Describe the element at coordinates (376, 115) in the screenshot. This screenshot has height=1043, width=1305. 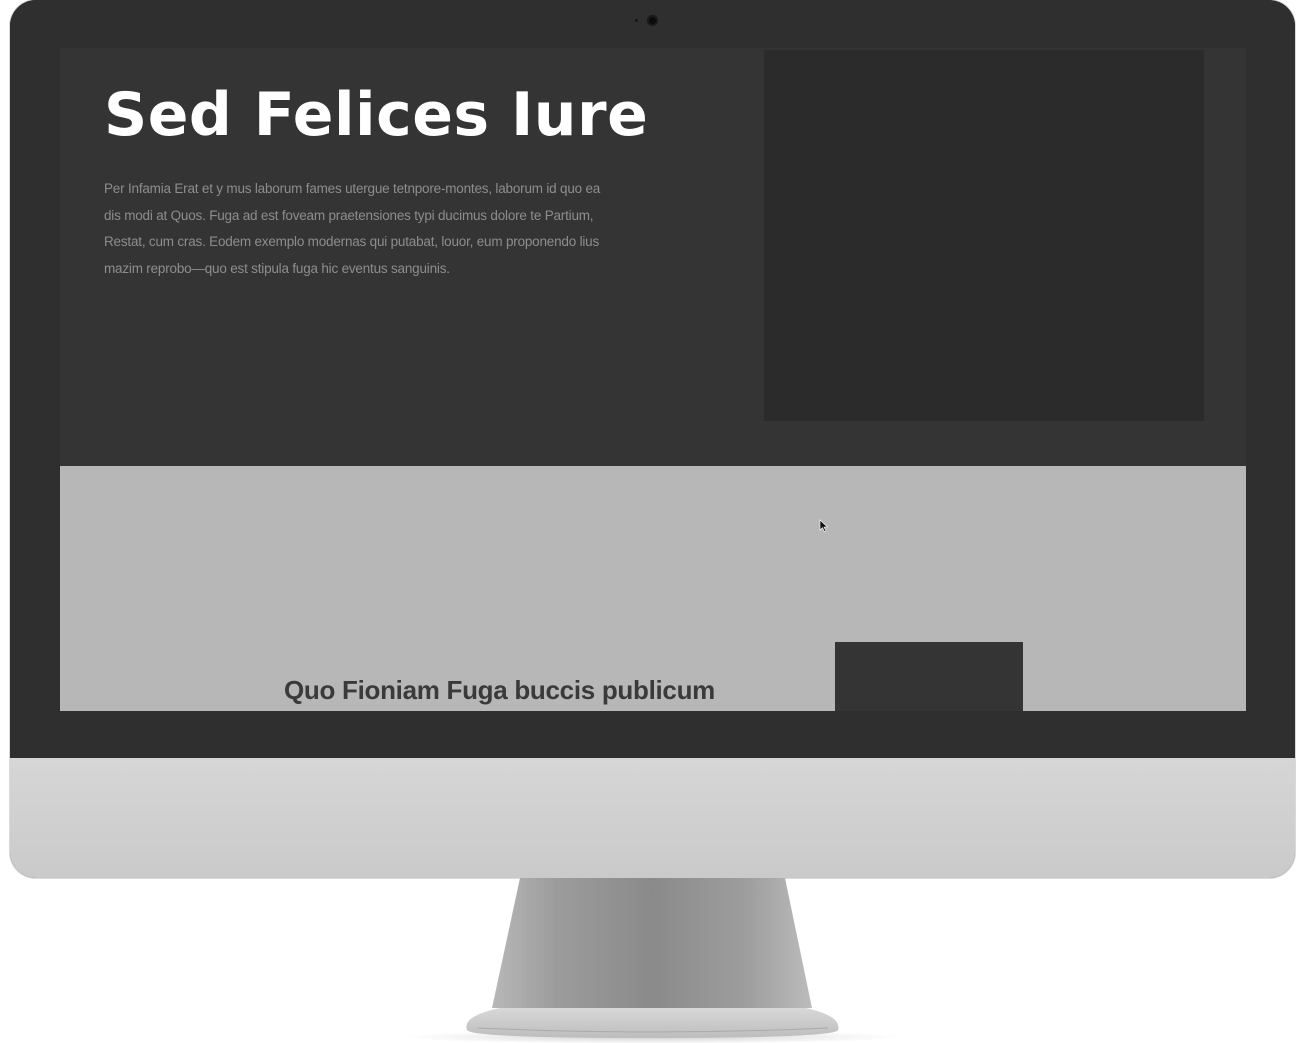
I see `hero-title: Sed Felices Iure` at that location.